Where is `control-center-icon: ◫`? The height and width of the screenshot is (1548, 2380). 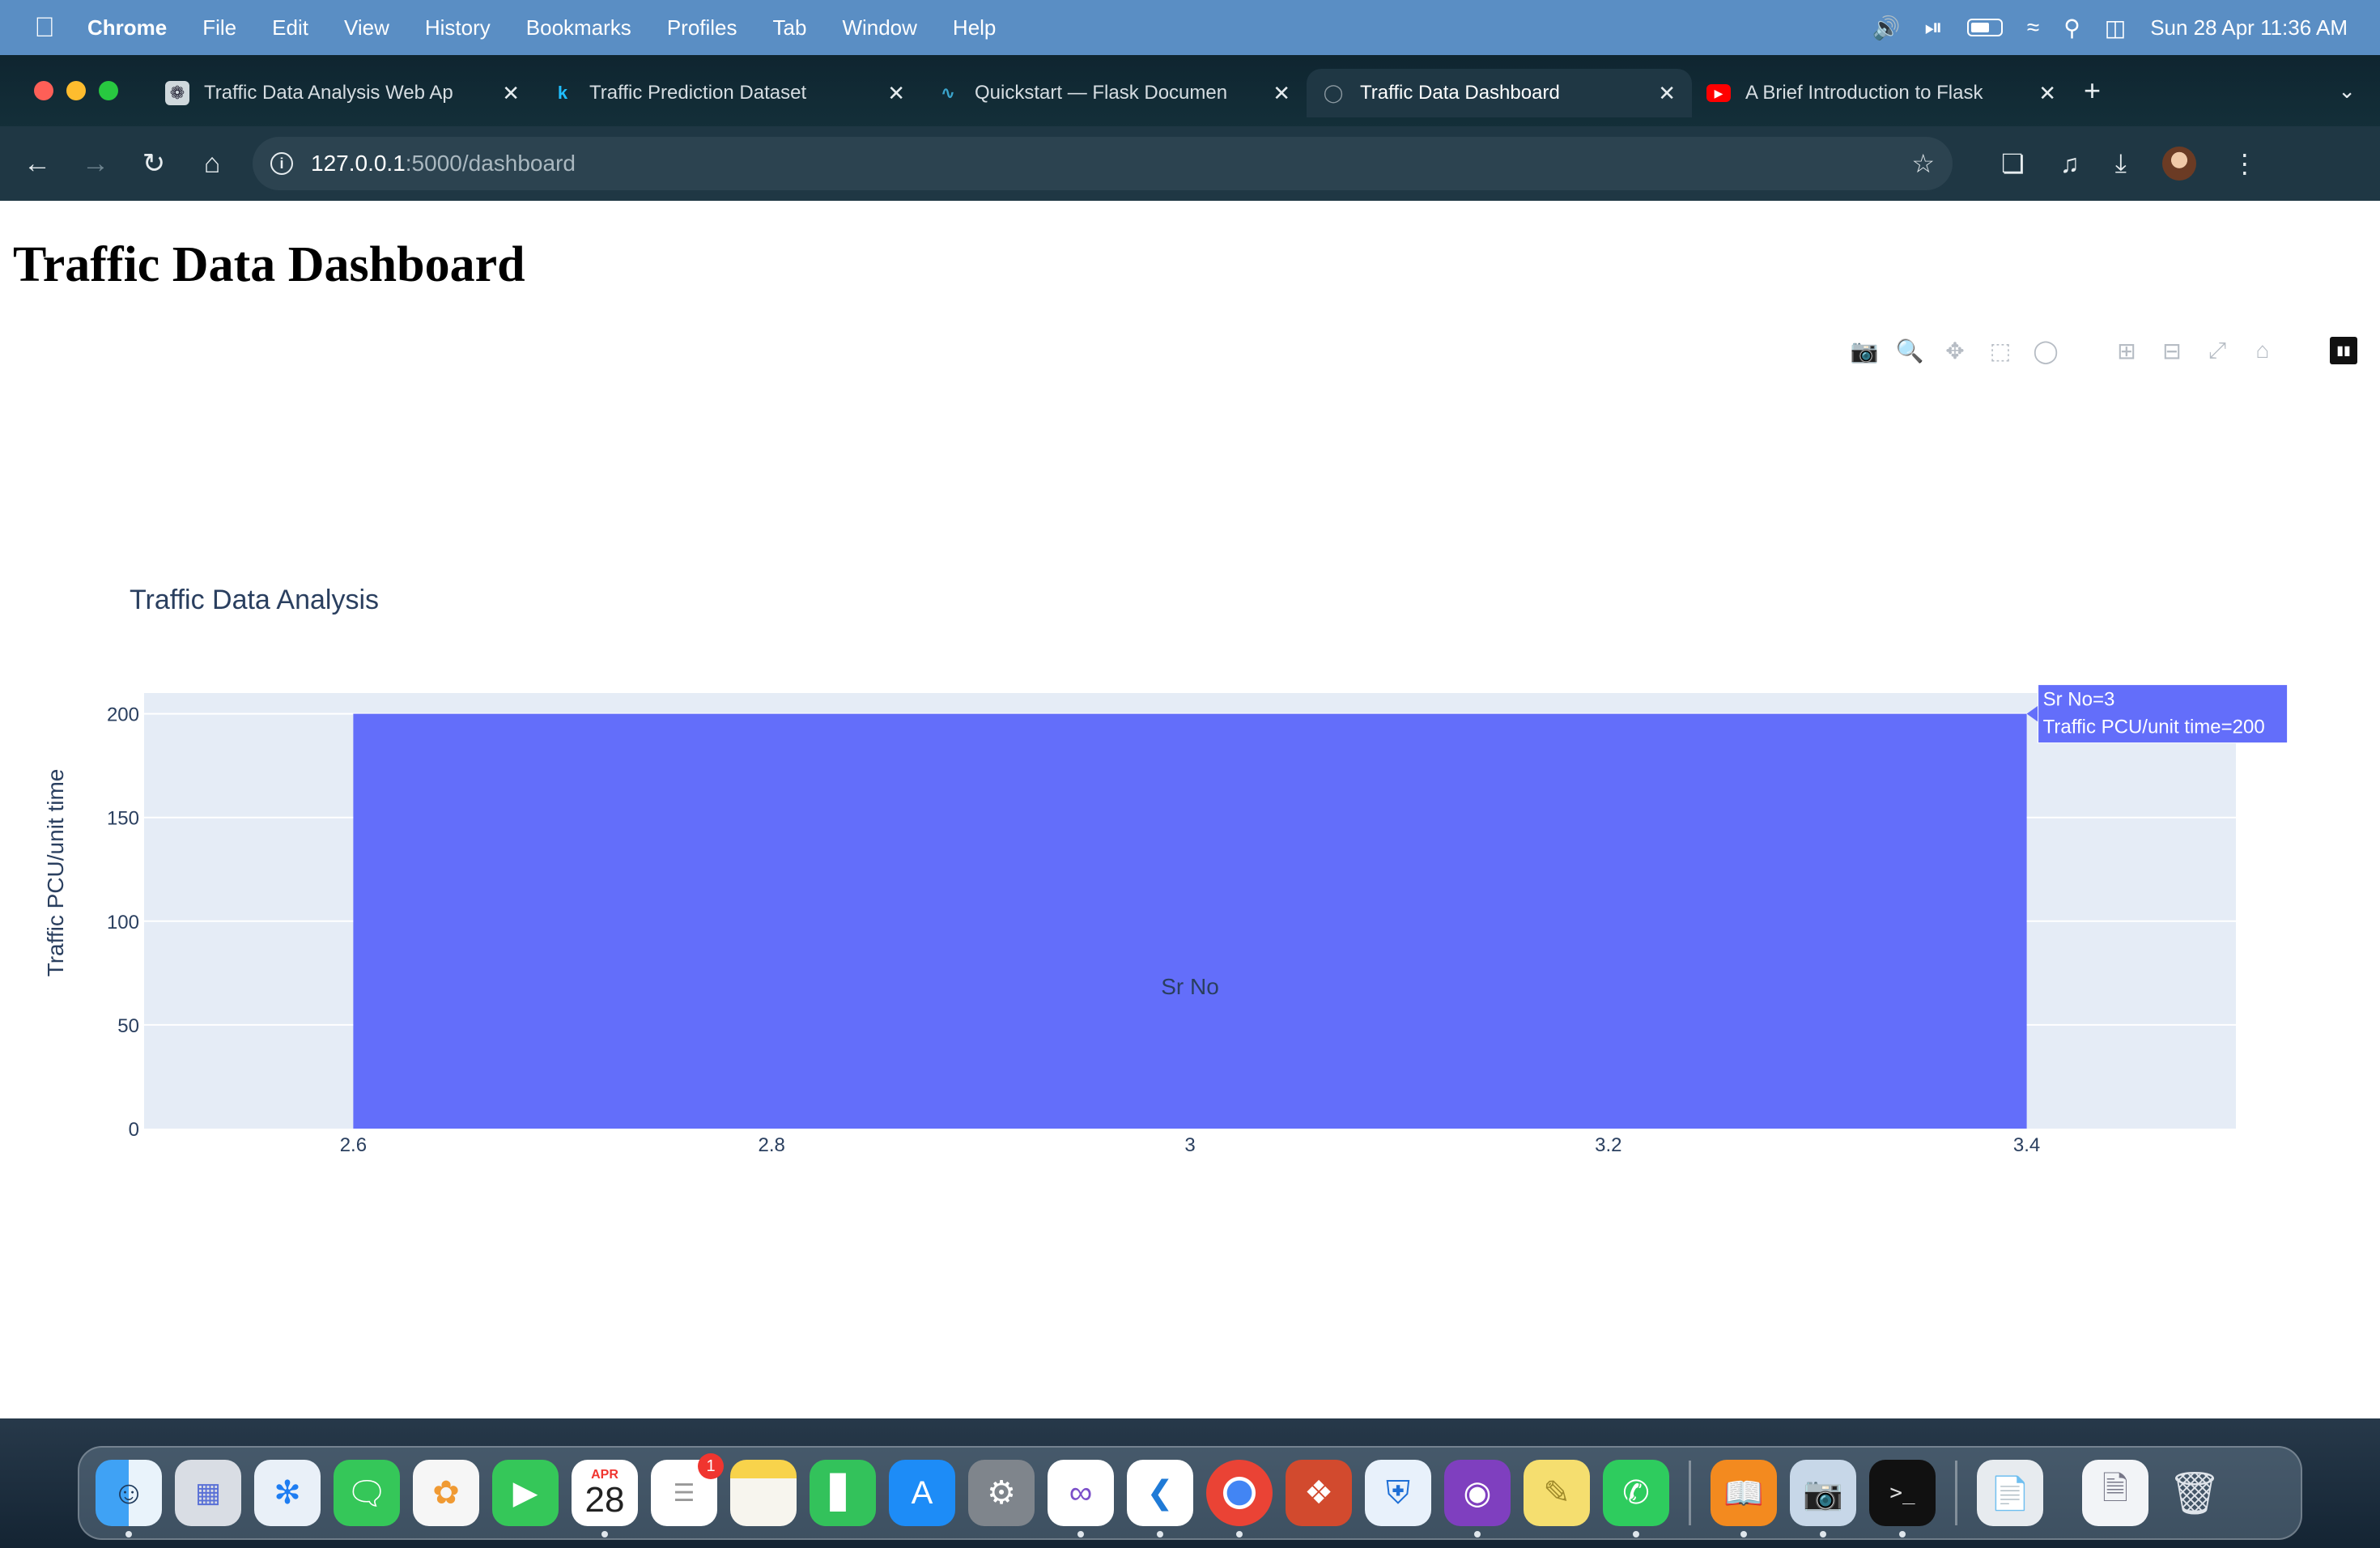 control-center-icon: ◫ is located at coordinates (2115, 28).